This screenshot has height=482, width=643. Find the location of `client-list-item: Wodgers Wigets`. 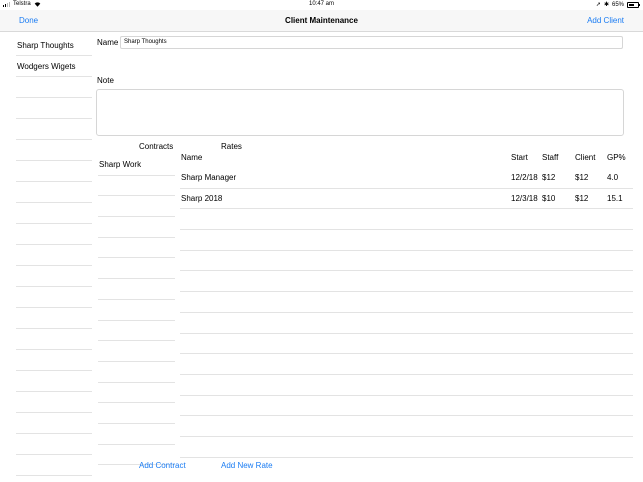

client-list-item: Wodgers Wigets is located at coordinates (54, 66).